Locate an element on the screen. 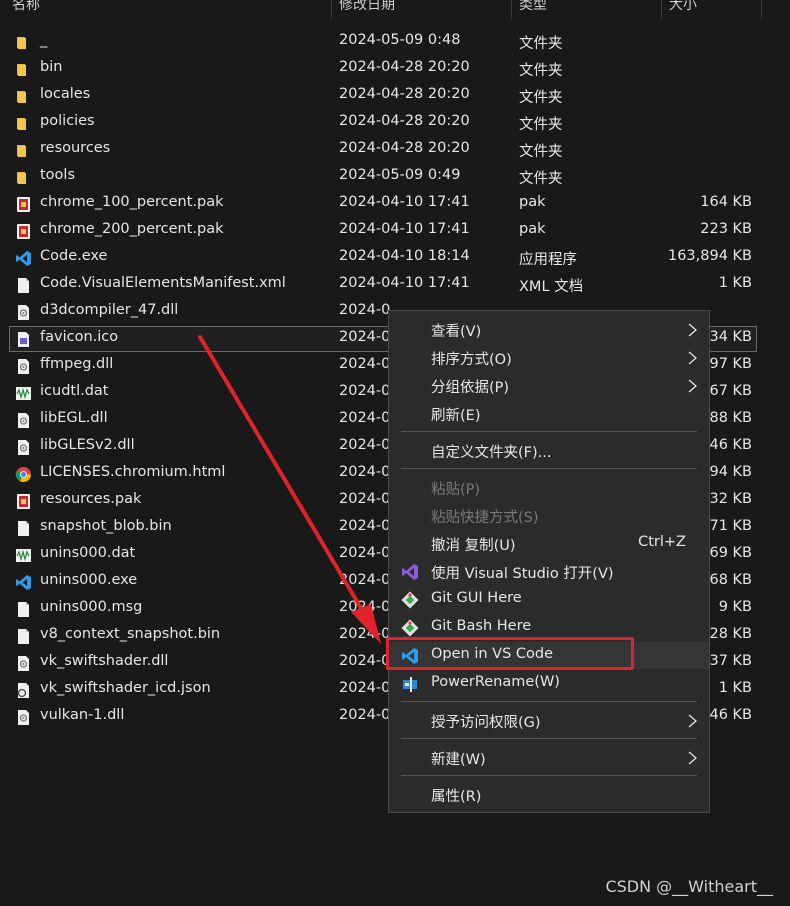  menu-item-label: 粘贴快捷方式(S) is located at coordinates (485, 518).